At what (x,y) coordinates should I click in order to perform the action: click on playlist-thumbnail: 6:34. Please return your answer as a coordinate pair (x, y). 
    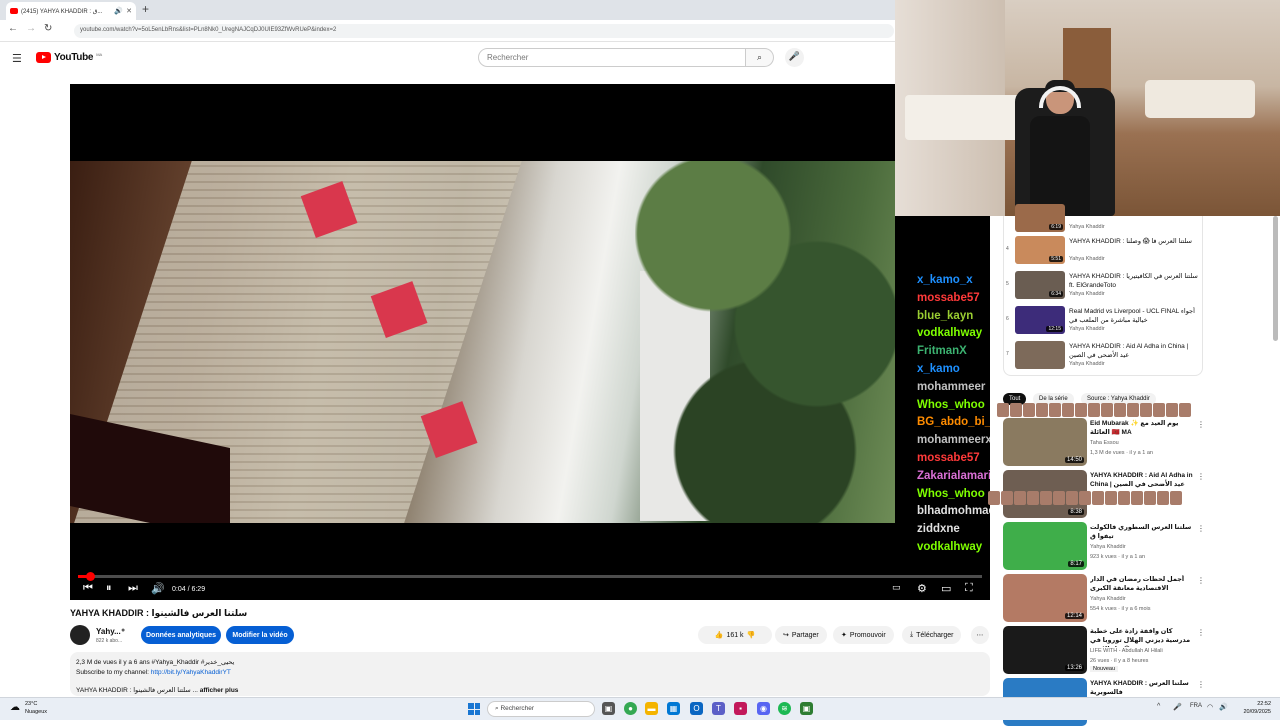
    Looking at the image, I should click on (1040, 285).